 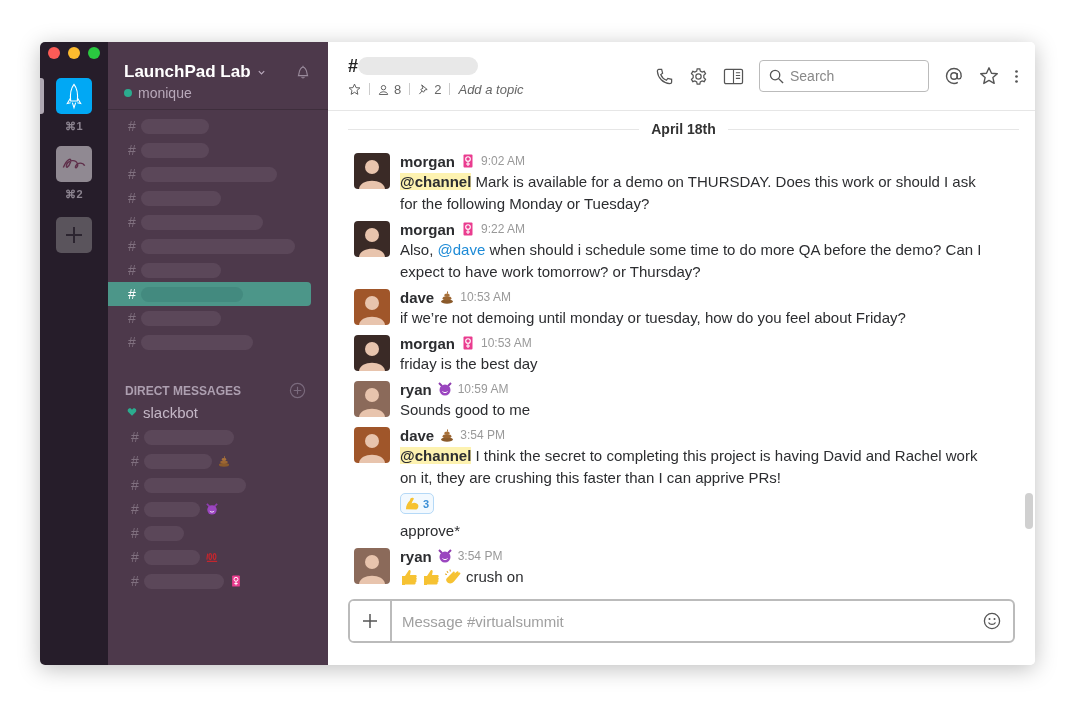 I want to click on message-time: 9:02 AM, so click(x=503, y=161).